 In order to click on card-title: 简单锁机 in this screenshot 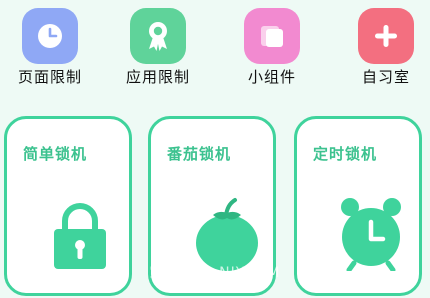, I will do `click(55, 154)`.